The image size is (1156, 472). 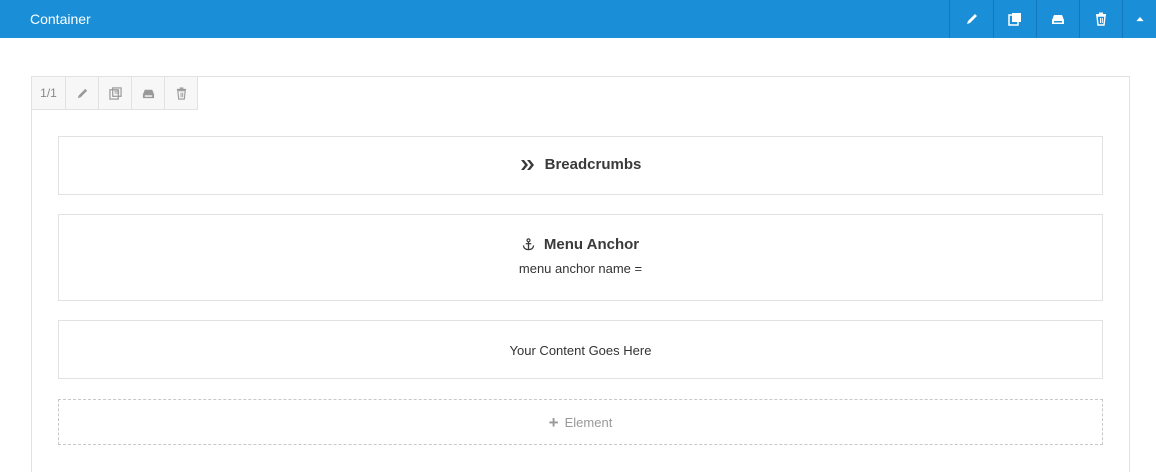 What do you see at coordinates (578, 19) in the screenshot?
I see `container-header: Container` at bounding box center [578, 19].